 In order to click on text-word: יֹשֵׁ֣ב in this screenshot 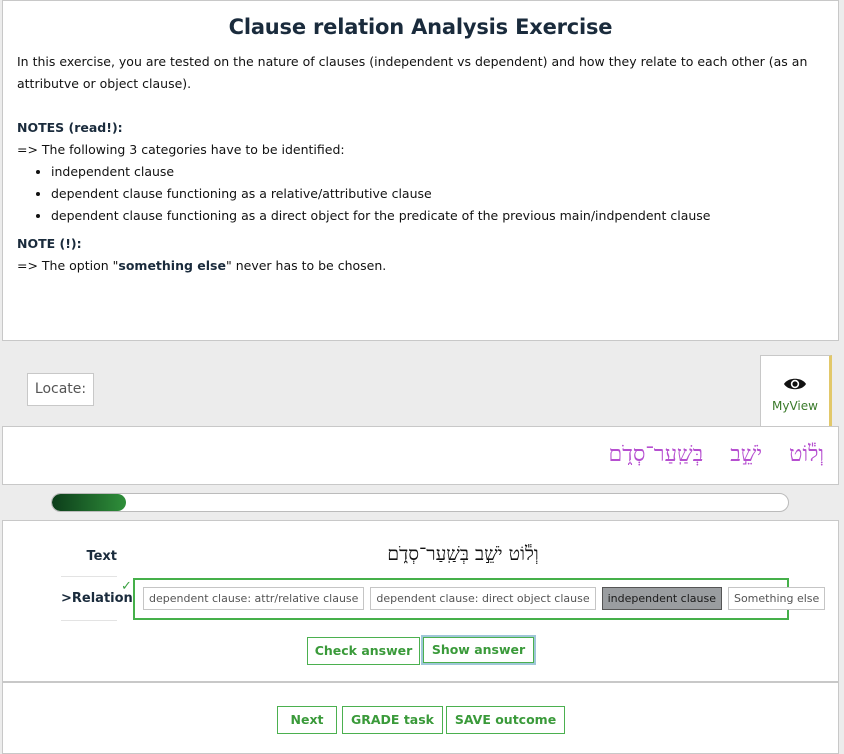, I will do `click(746, 454)`.